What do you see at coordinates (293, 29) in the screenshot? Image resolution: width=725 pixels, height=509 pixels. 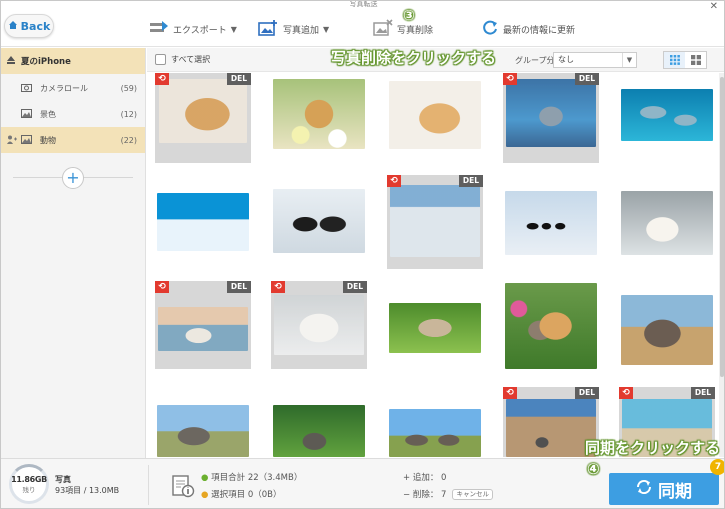 I see `add-photo-button: 写真追加 ▼` at bounding box center [293, 29].